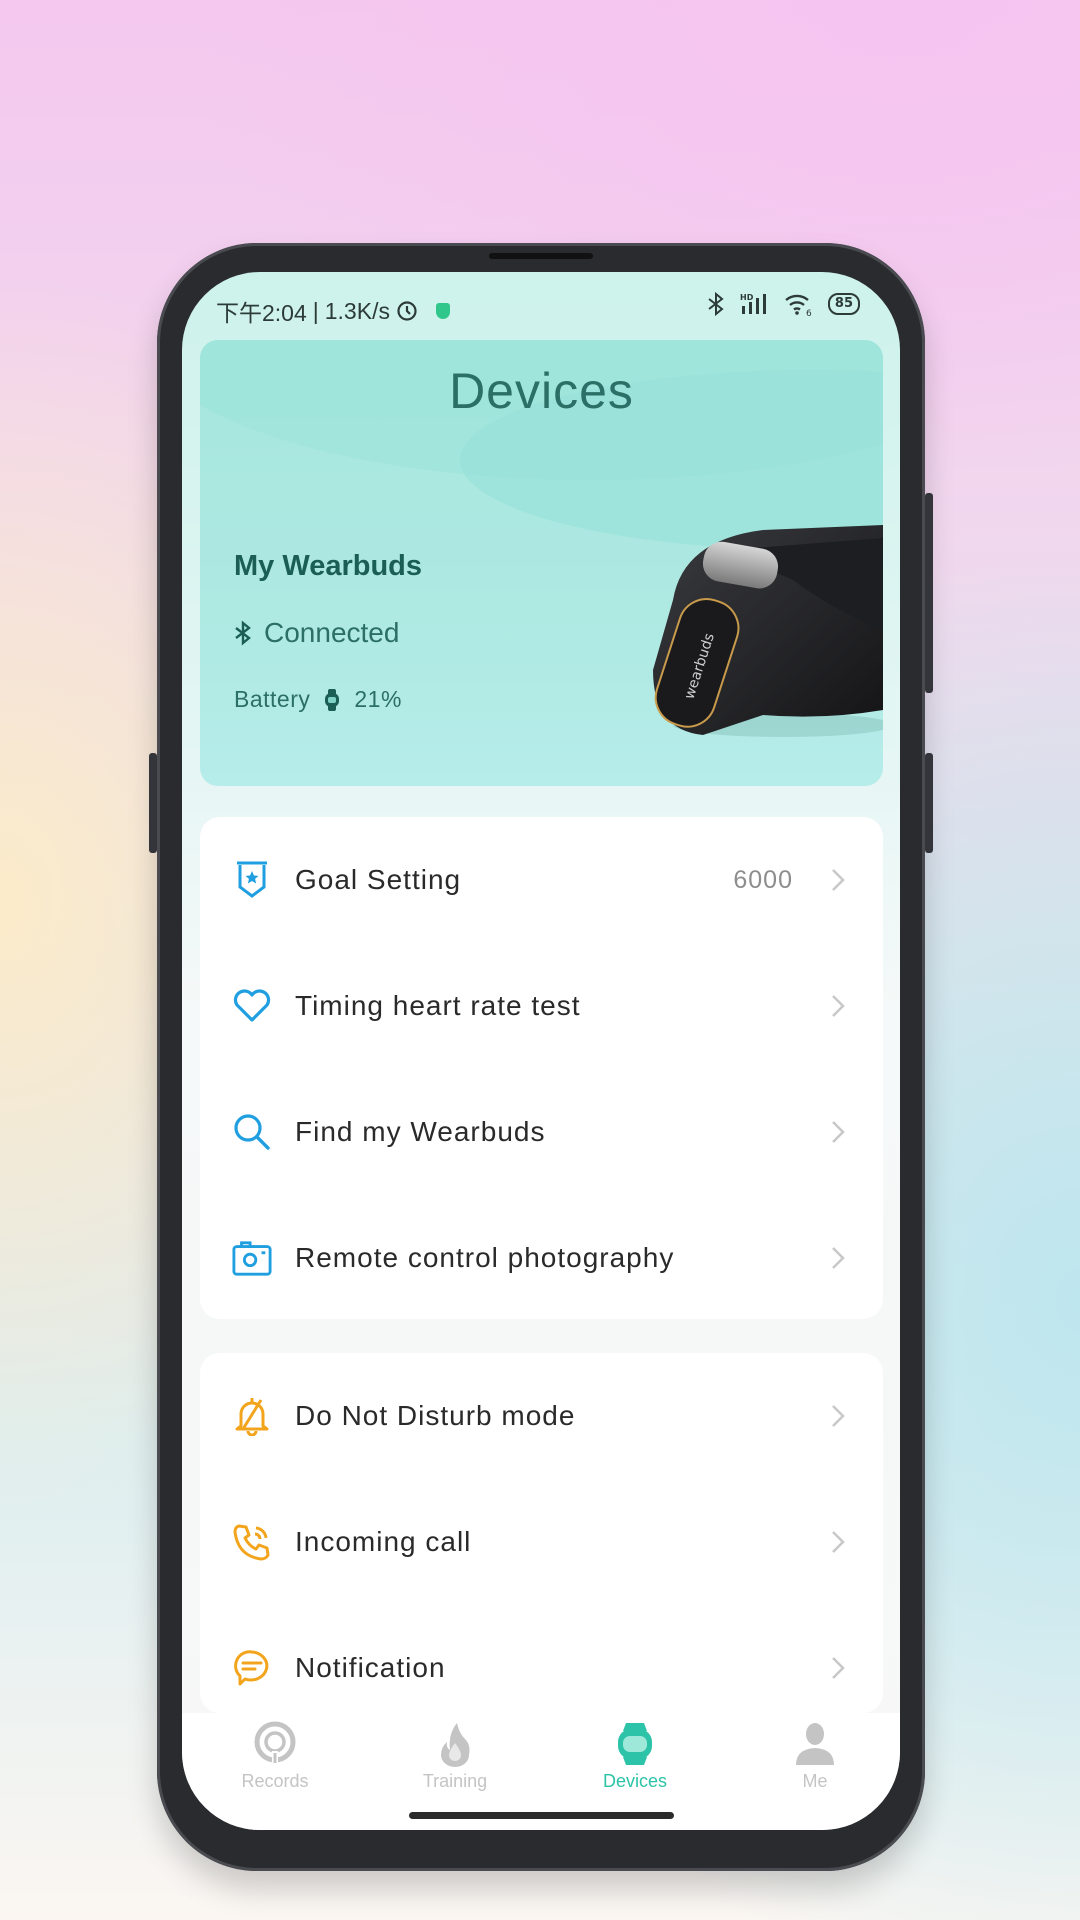  What do you see at coordinates (763, 879) in the screenshot?
I see `goal-value: 6000` at bounding box center [763, 879].